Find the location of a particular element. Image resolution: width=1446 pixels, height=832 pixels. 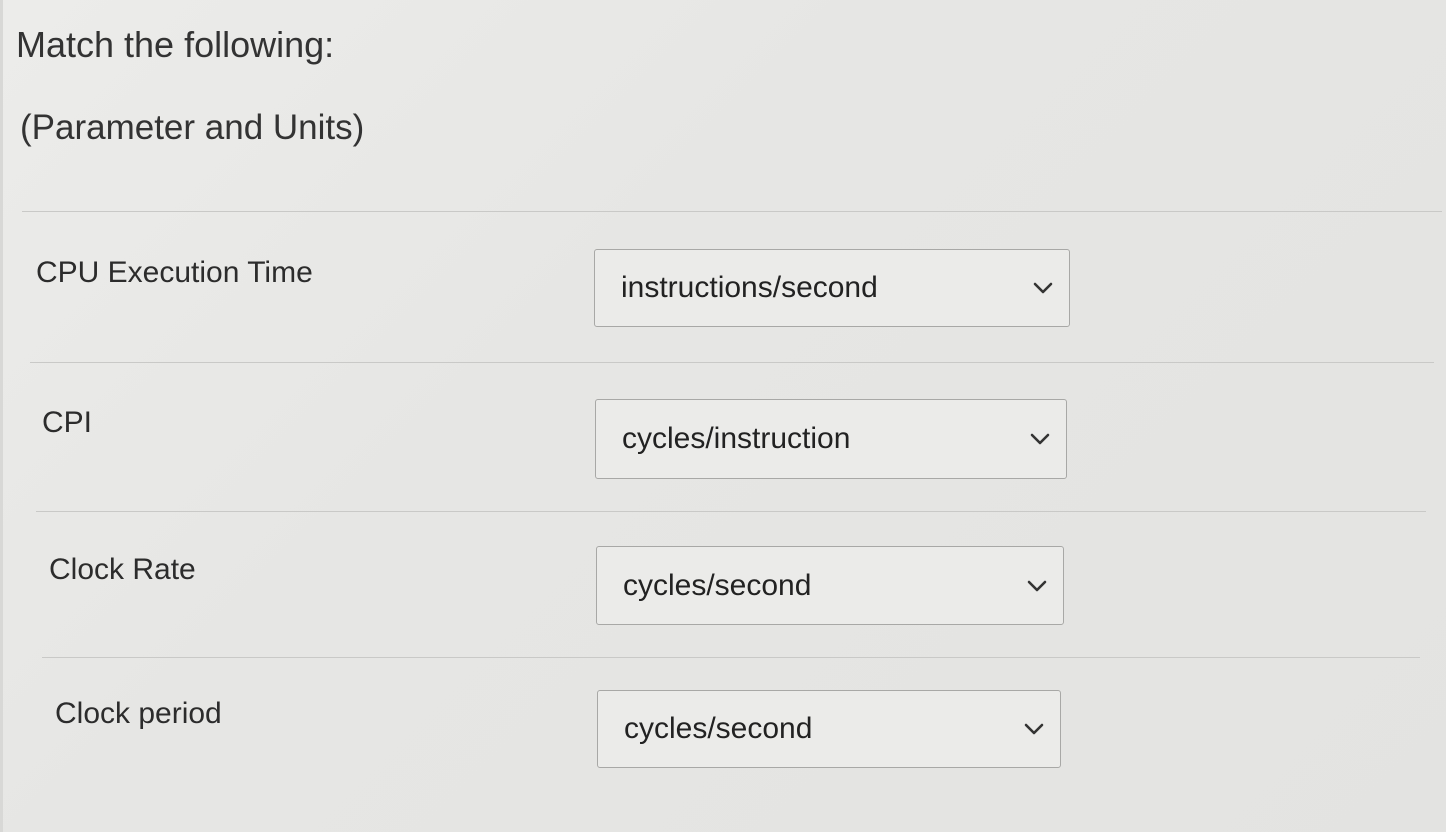

selected-unit: instructions/second is located at coordinates (749, 287).